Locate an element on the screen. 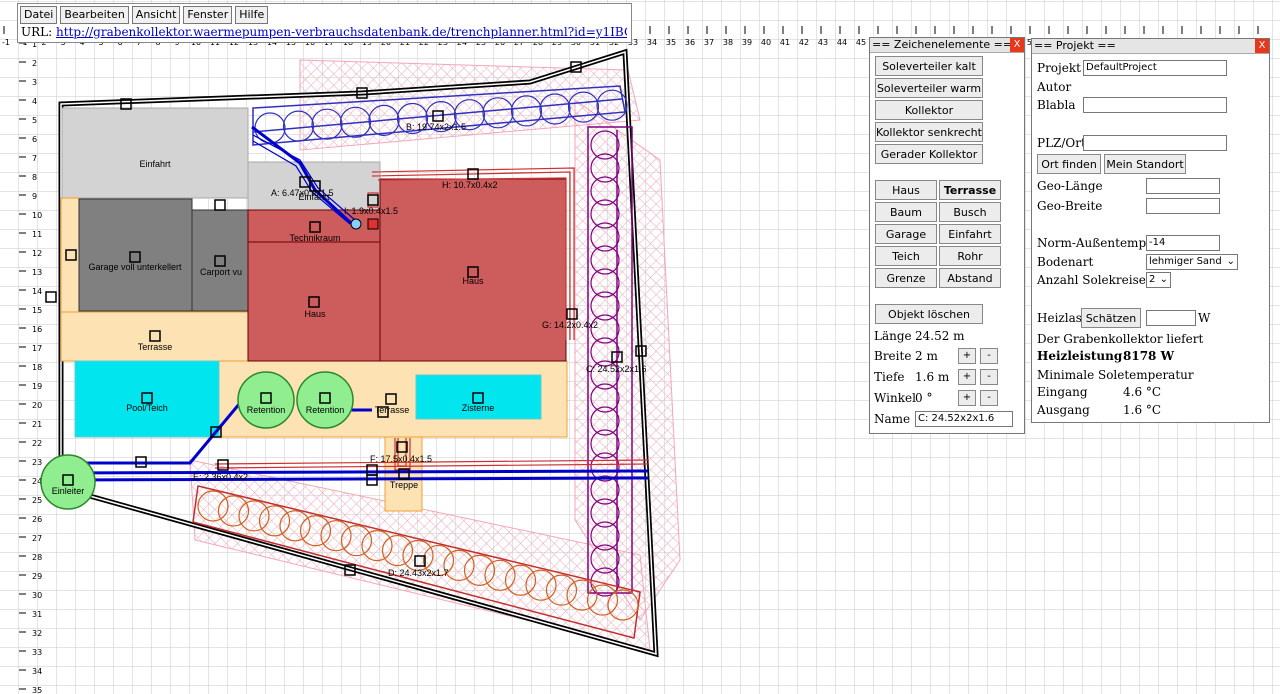 This screenshot has height=694, width=1280. liefert-text: Der Grabenkollektor liefert is located at coordinates (1120, 339).